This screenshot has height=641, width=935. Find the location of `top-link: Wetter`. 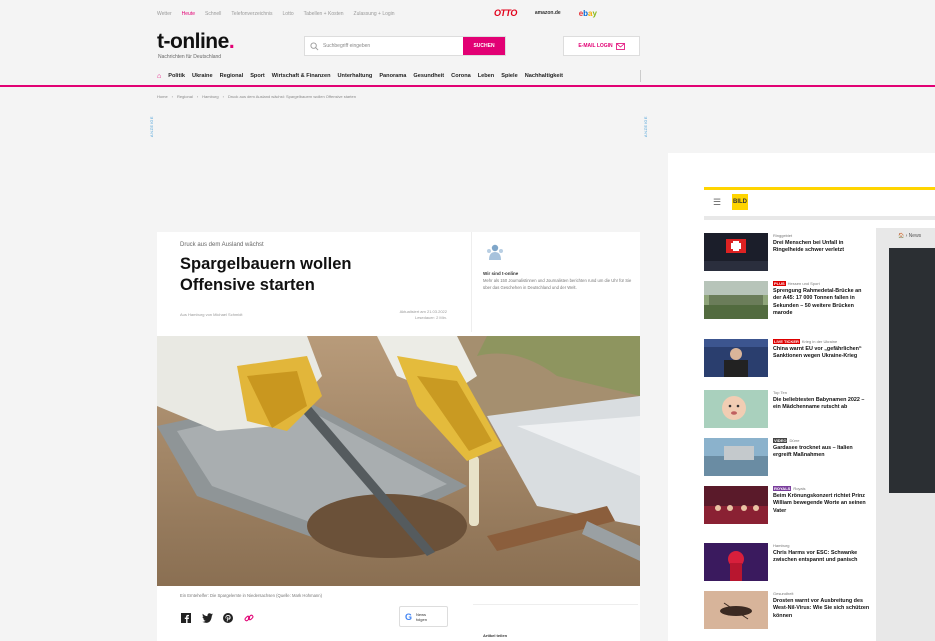

top-link: Wetter is located at coordinates (164, 14).